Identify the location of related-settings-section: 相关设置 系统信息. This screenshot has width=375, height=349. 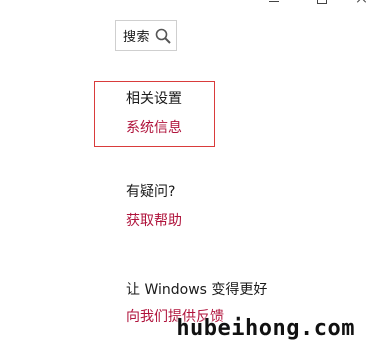
(154, 112).